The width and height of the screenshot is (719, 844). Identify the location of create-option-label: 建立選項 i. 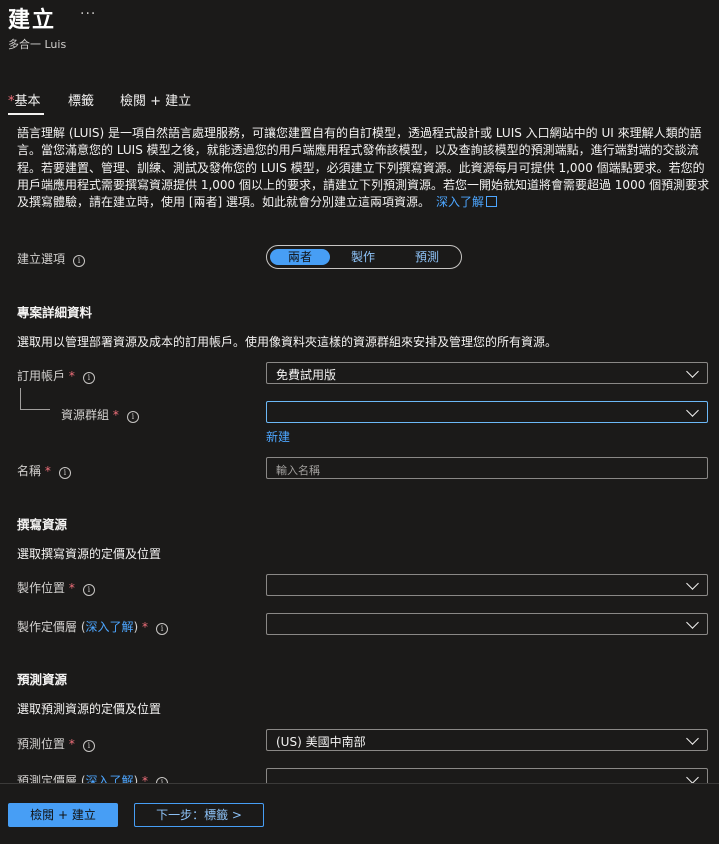
(51, 258).